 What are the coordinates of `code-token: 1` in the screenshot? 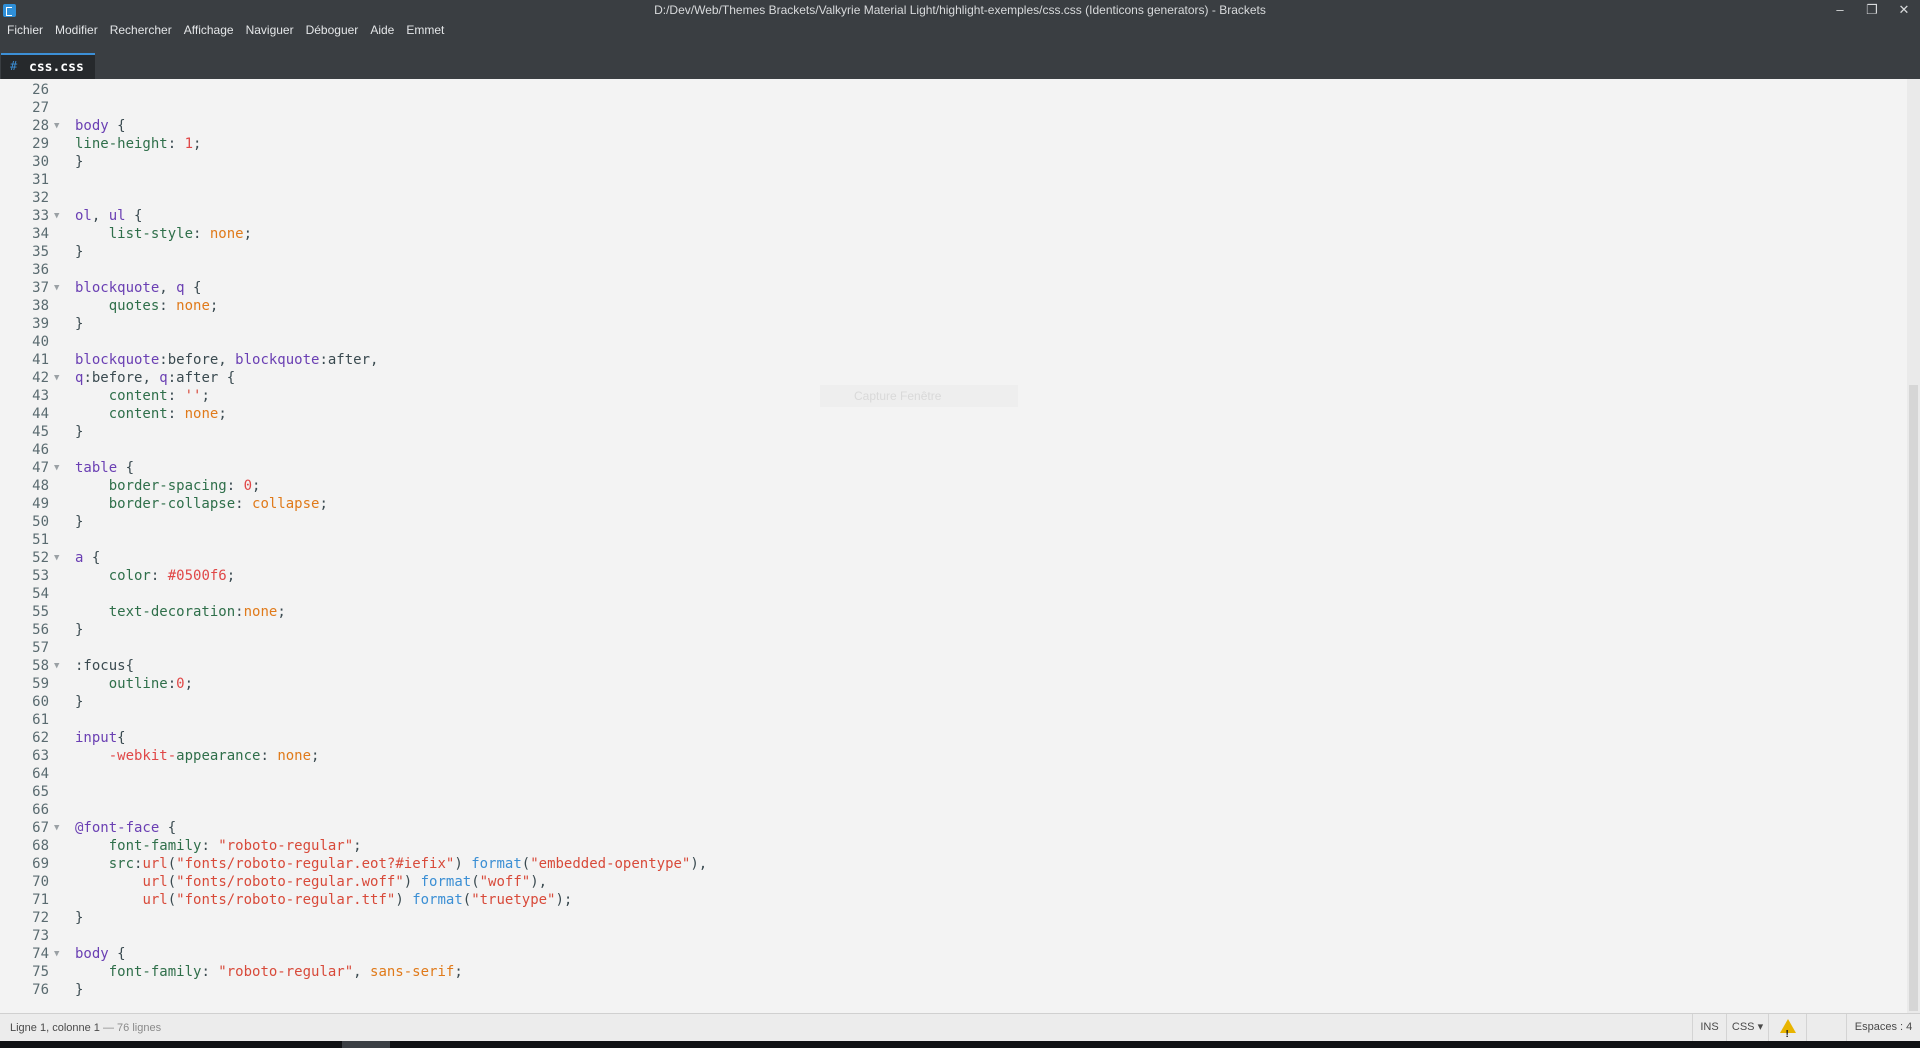 It's located at (189, 144).